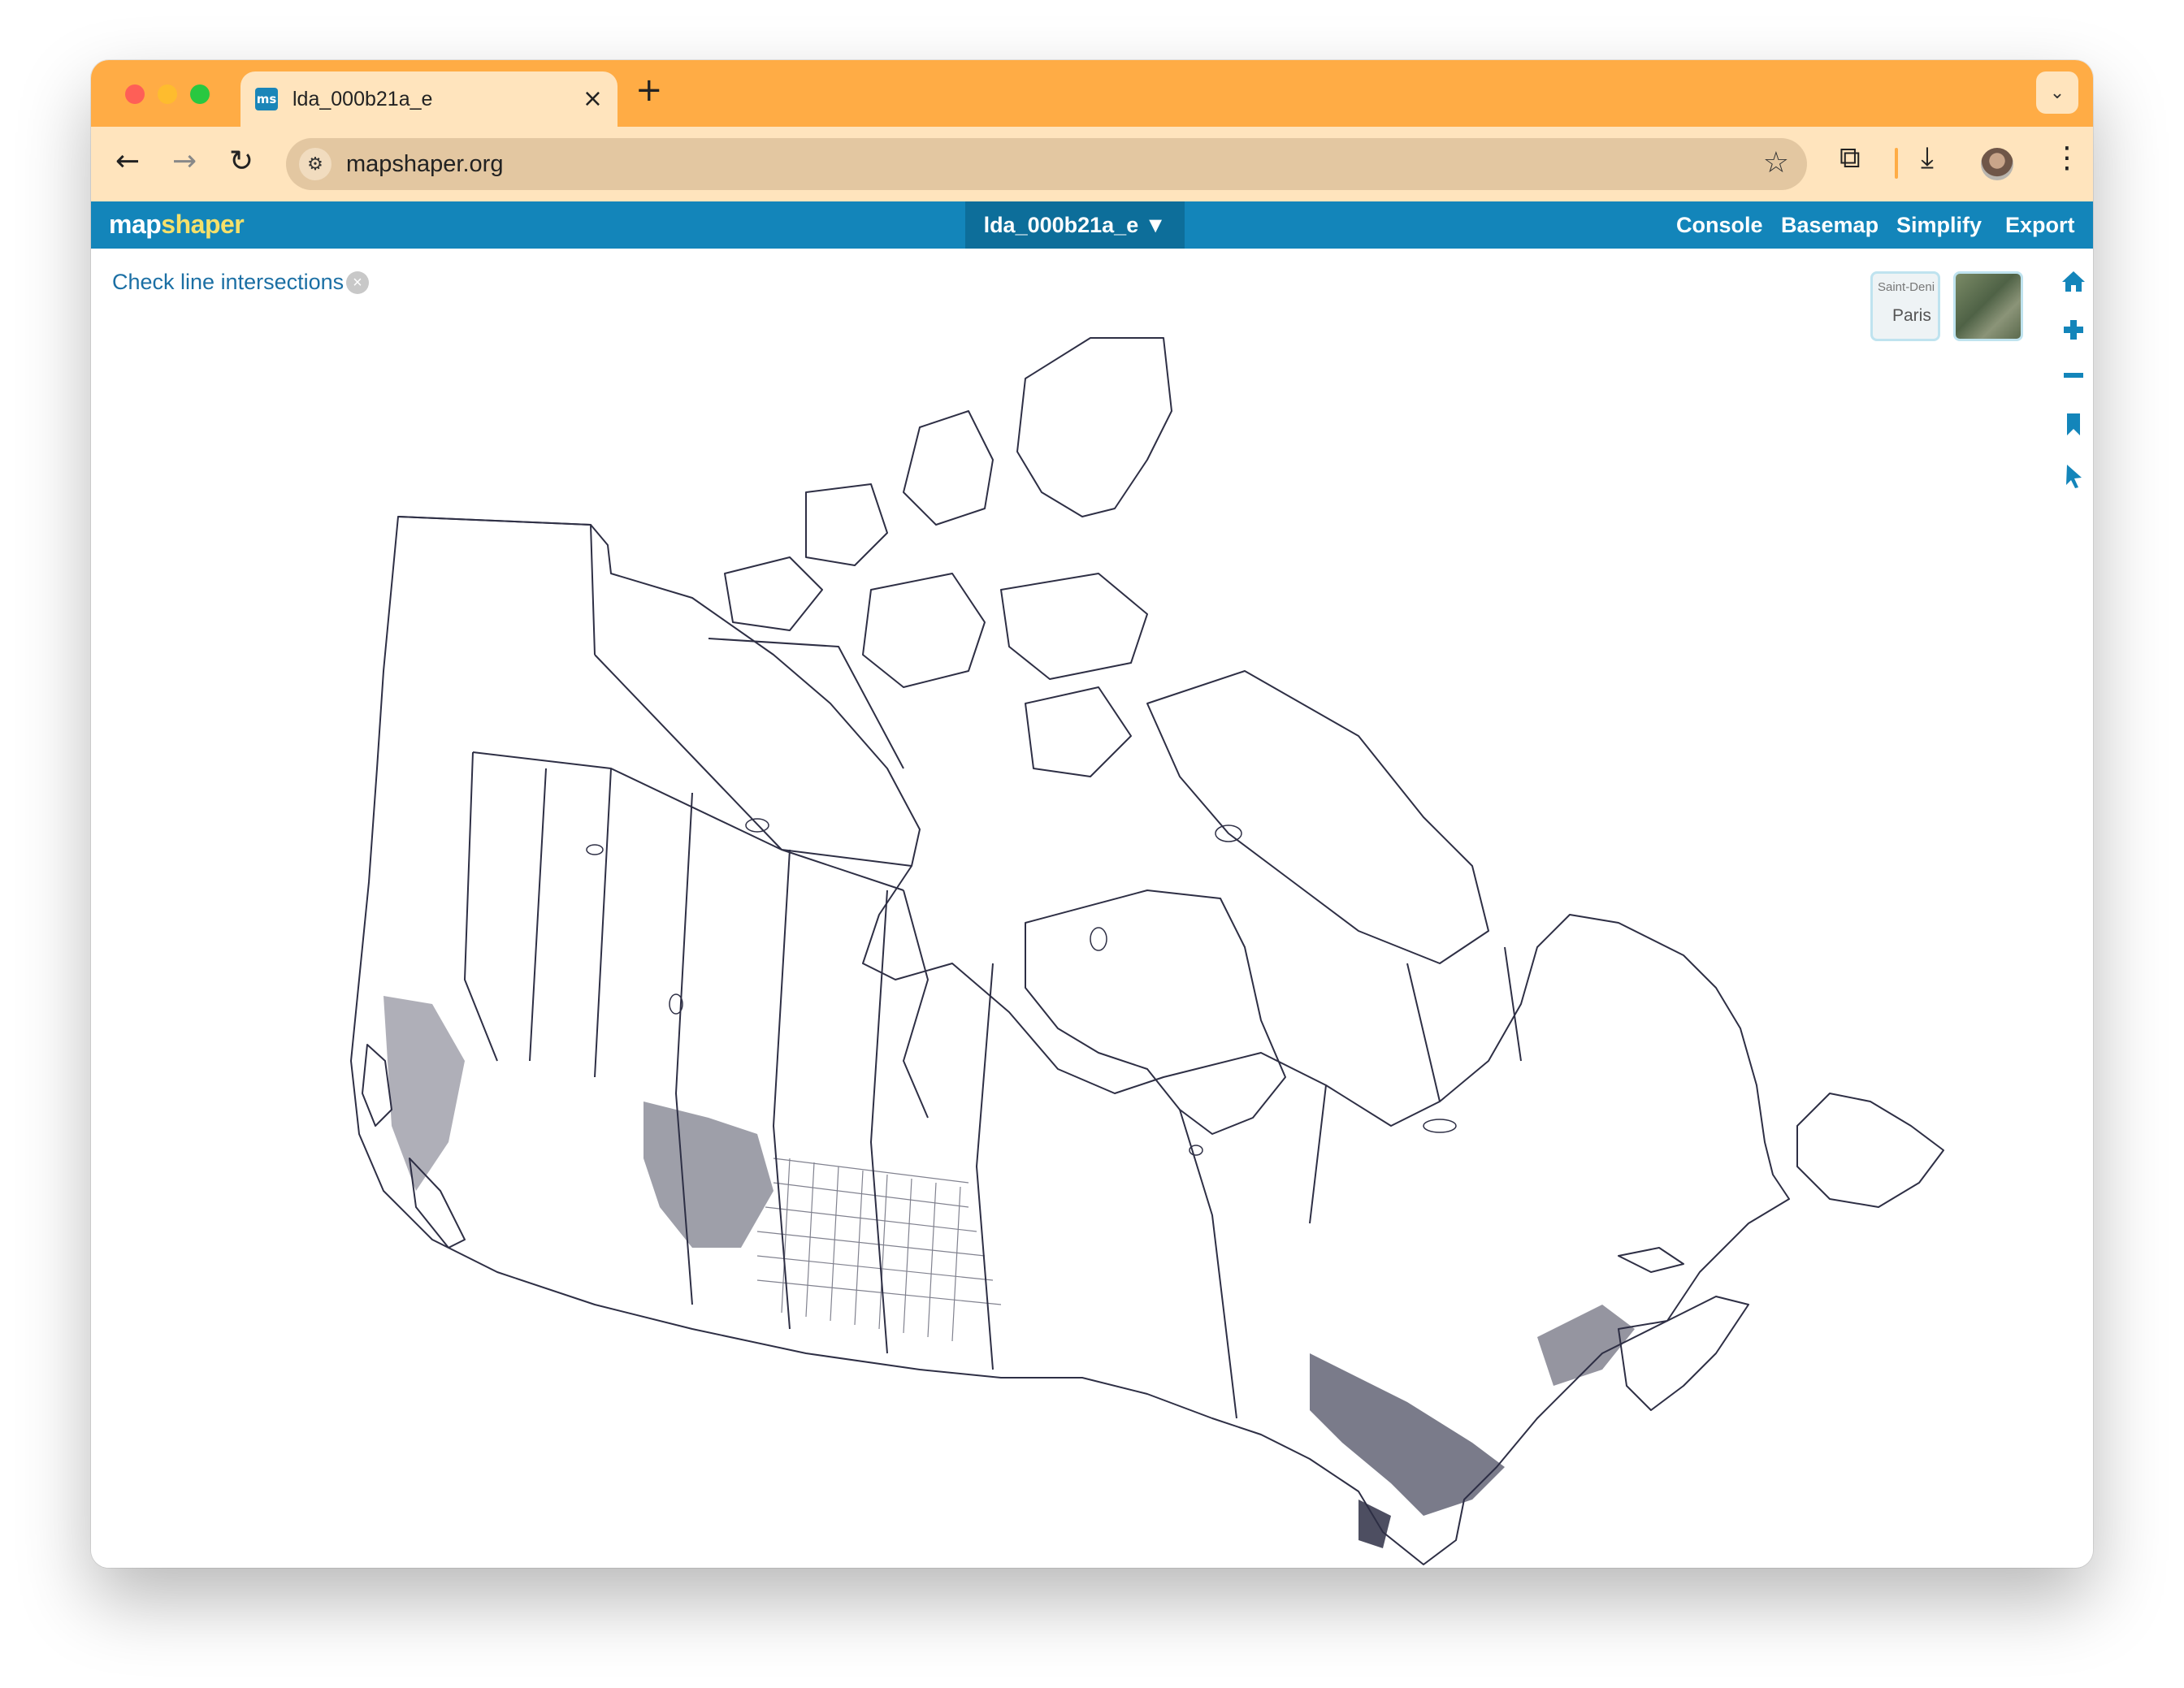 The height and width of the screenshot is (1688, 2184). What do you see at coordinates (266, 99) in the screenshot?
I see `mapshaper-favicon-icon: ms` at bounding box center [266, 99].